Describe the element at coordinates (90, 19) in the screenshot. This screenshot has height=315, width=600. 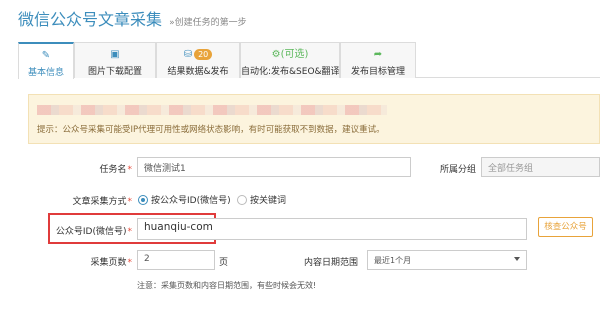
I see `page-title-text: 微信公众号文章采集` at that location.